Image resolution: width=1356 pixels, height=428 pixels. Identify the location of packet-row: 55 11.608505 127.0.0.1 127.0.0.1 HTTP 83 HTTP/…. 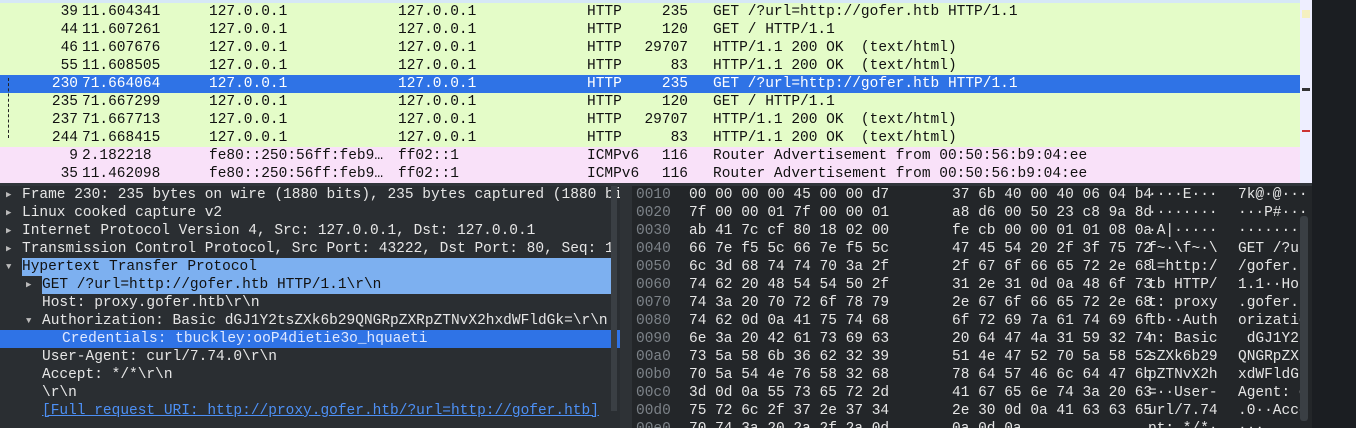
(650, 66).